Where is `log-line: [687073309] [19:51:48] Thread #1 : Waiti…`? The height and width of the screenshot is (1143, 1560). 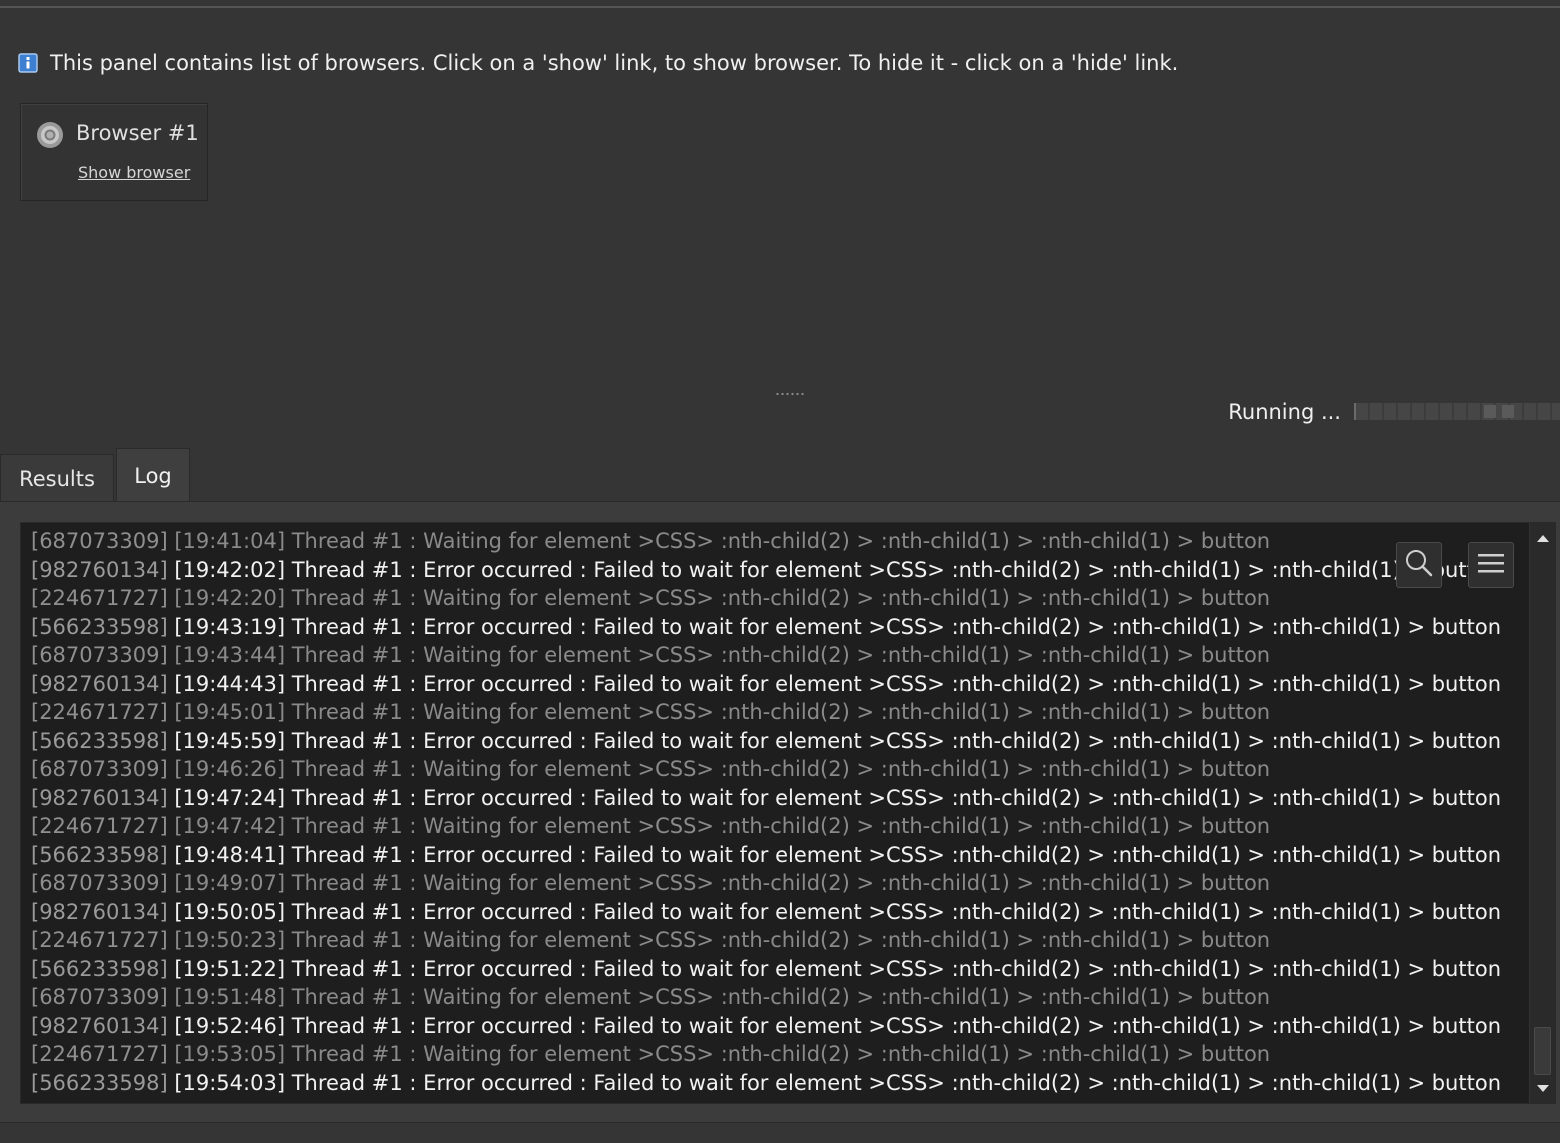
log-line: [687073309] [19:51:48] Thread #1 : Waiti… is located at coordinates (771, 997).